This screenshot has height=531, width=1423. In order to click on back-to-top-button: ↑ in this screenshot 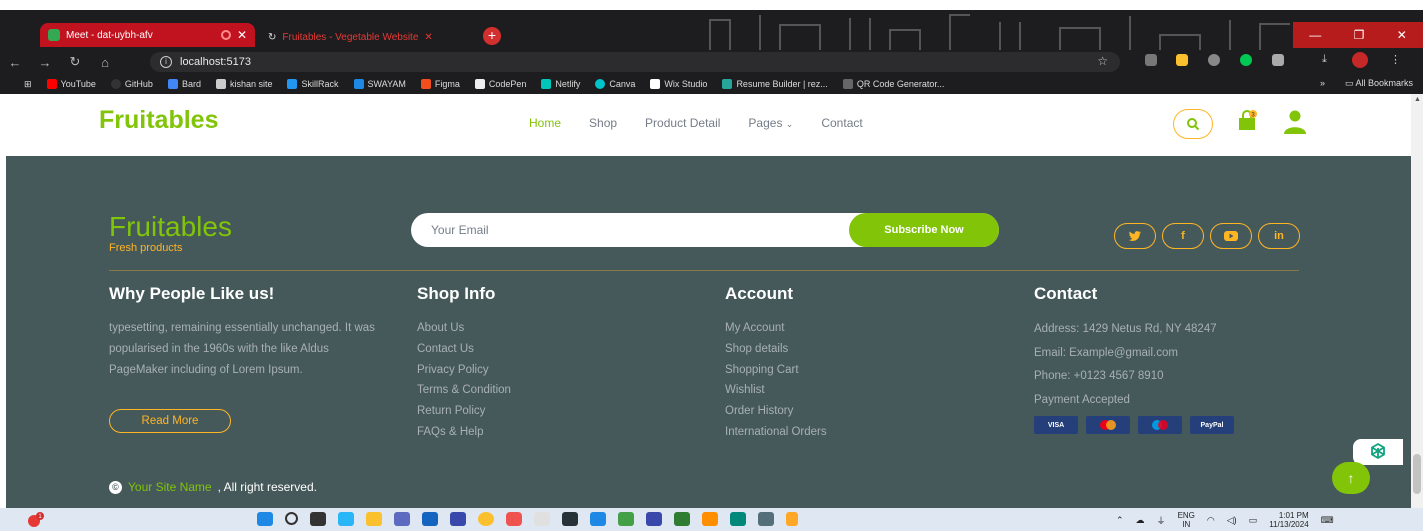, I will do `click(1351, 478)`.